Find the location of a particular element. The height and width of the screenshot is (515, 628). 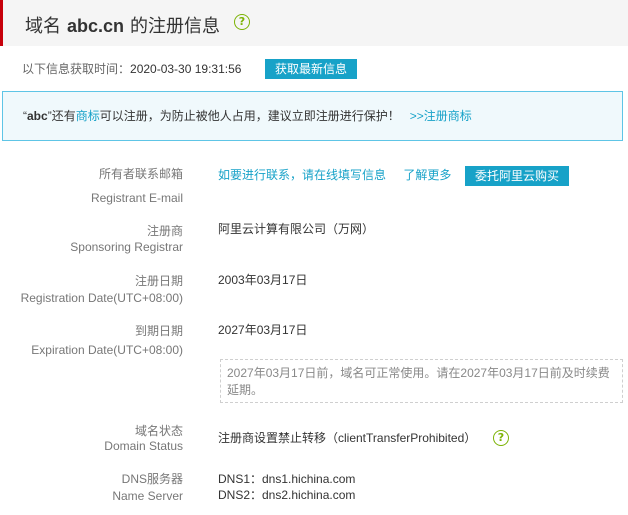

title-prefix: 域名 is located at coordinates (43, 26).